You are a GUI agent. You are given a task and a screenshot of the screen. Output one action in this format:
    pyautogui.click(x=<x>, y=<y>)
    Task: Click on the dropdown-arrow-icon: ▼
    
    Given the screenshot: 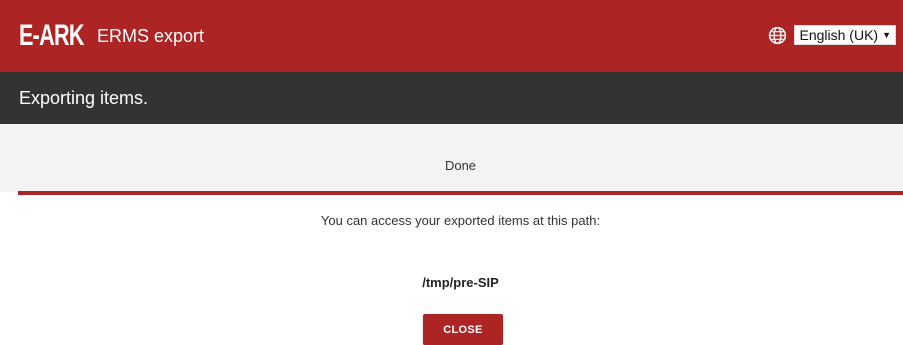 What is the action you would take?
    pyautogui.click(x=886, y=35)
    